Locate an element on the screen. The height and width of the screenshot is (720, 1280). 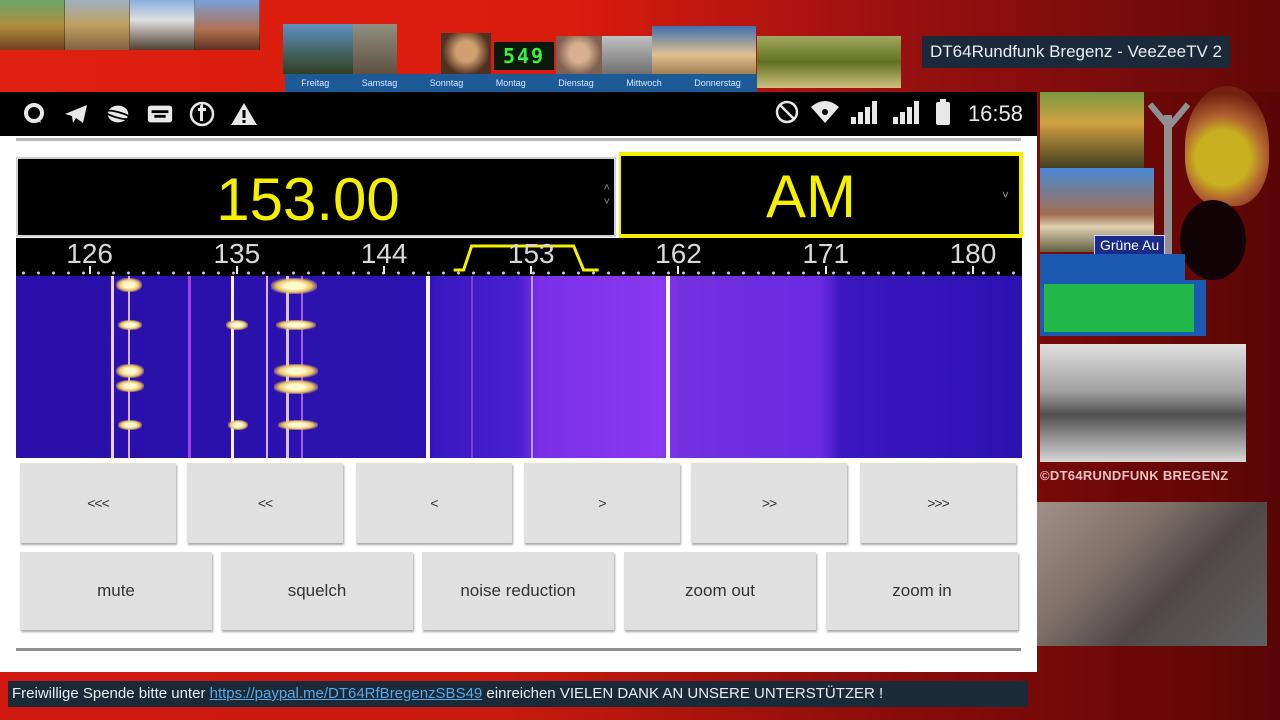
ticker-prefix: Freiwillige Spende bitte unter is located at coordinates (111, 693).